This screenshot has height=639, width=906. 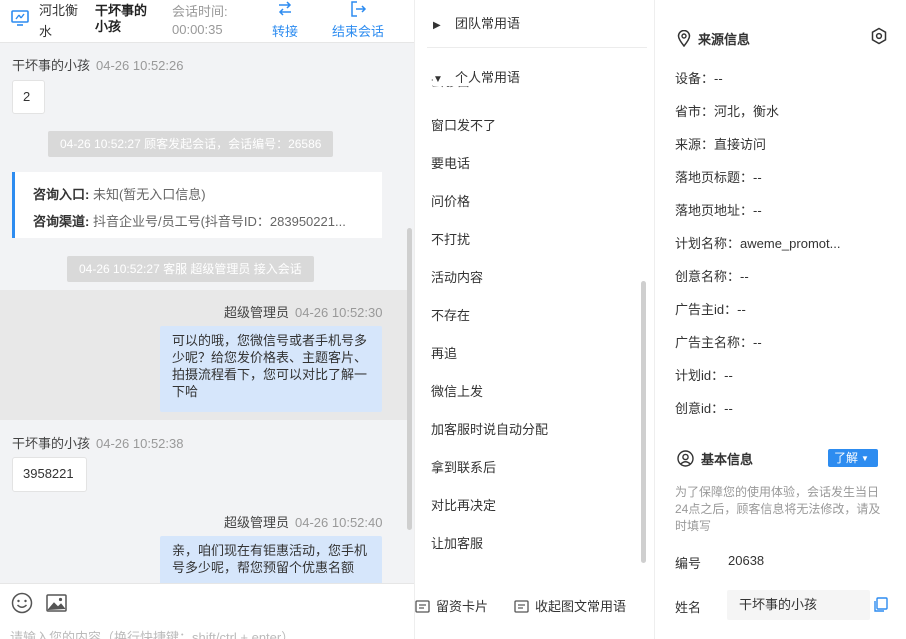 What do you see at coordinates (880, 604) in the screenshot?
I see `copy-icon` at bounding box center [880, 604].